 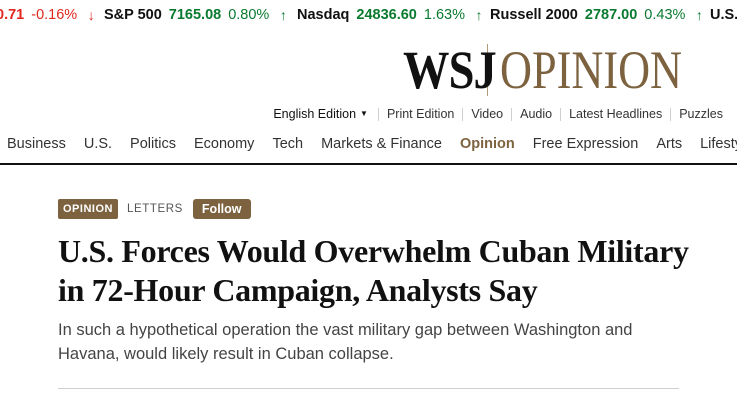 What do you see at coordinates (364, 113) in the screenshot?
I see `caret-down-icon: ▼` at bounding box center [364, 113].